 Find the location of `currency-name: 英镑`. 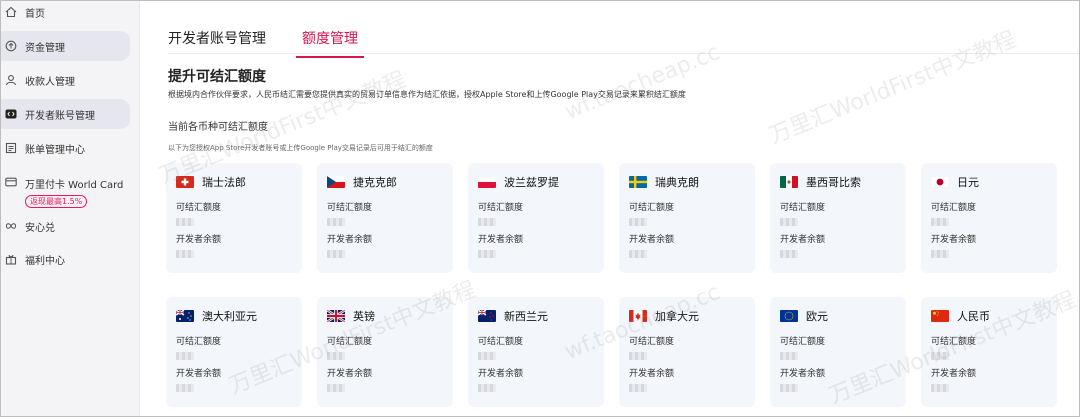

currency-name: 英镑 is located at coordinates (364, 316).